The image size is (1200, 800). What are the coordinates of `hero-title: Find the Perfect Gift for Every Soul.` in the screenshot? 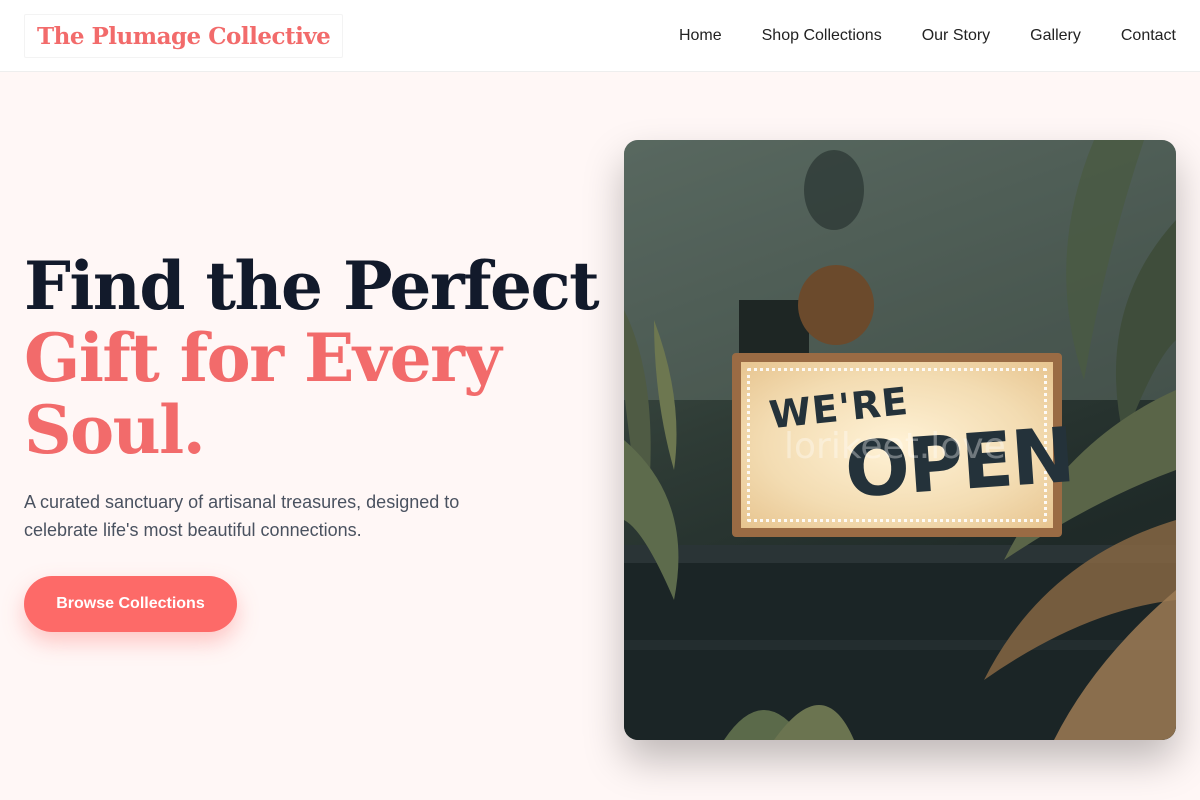 It's located at (314, 358).